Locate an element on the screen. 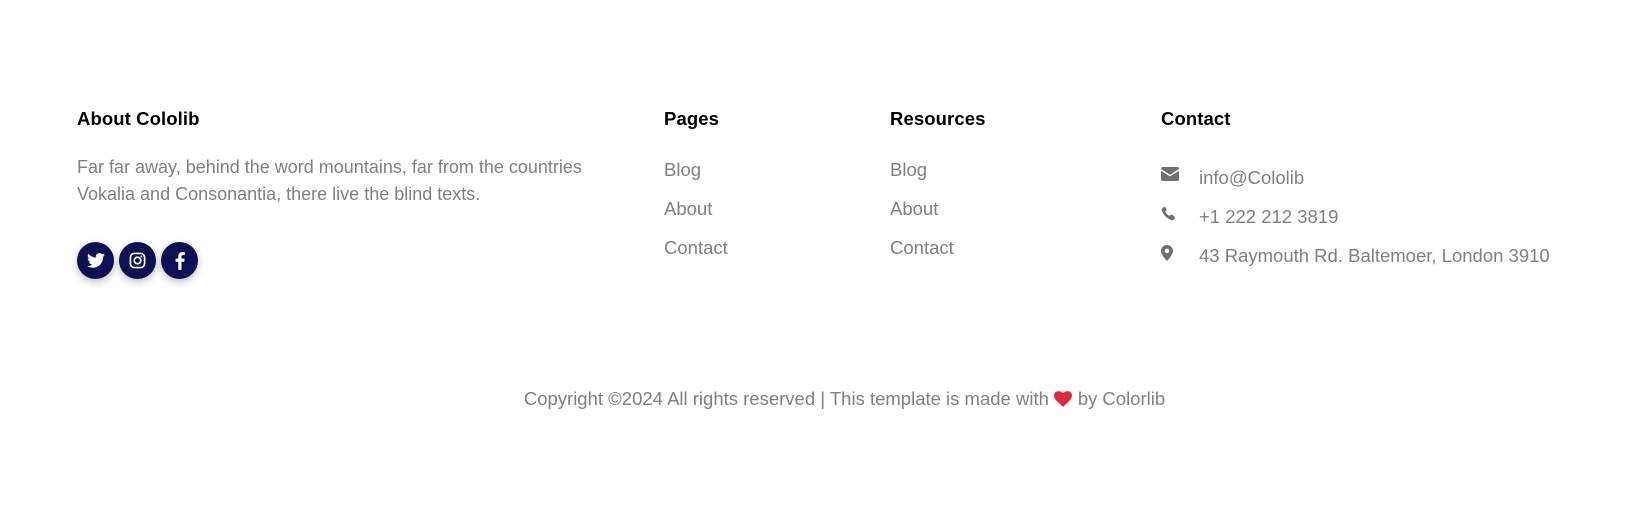 The height and width of the screenshot is (517, 1627). instagram-button is located at coordinates (137, 260).